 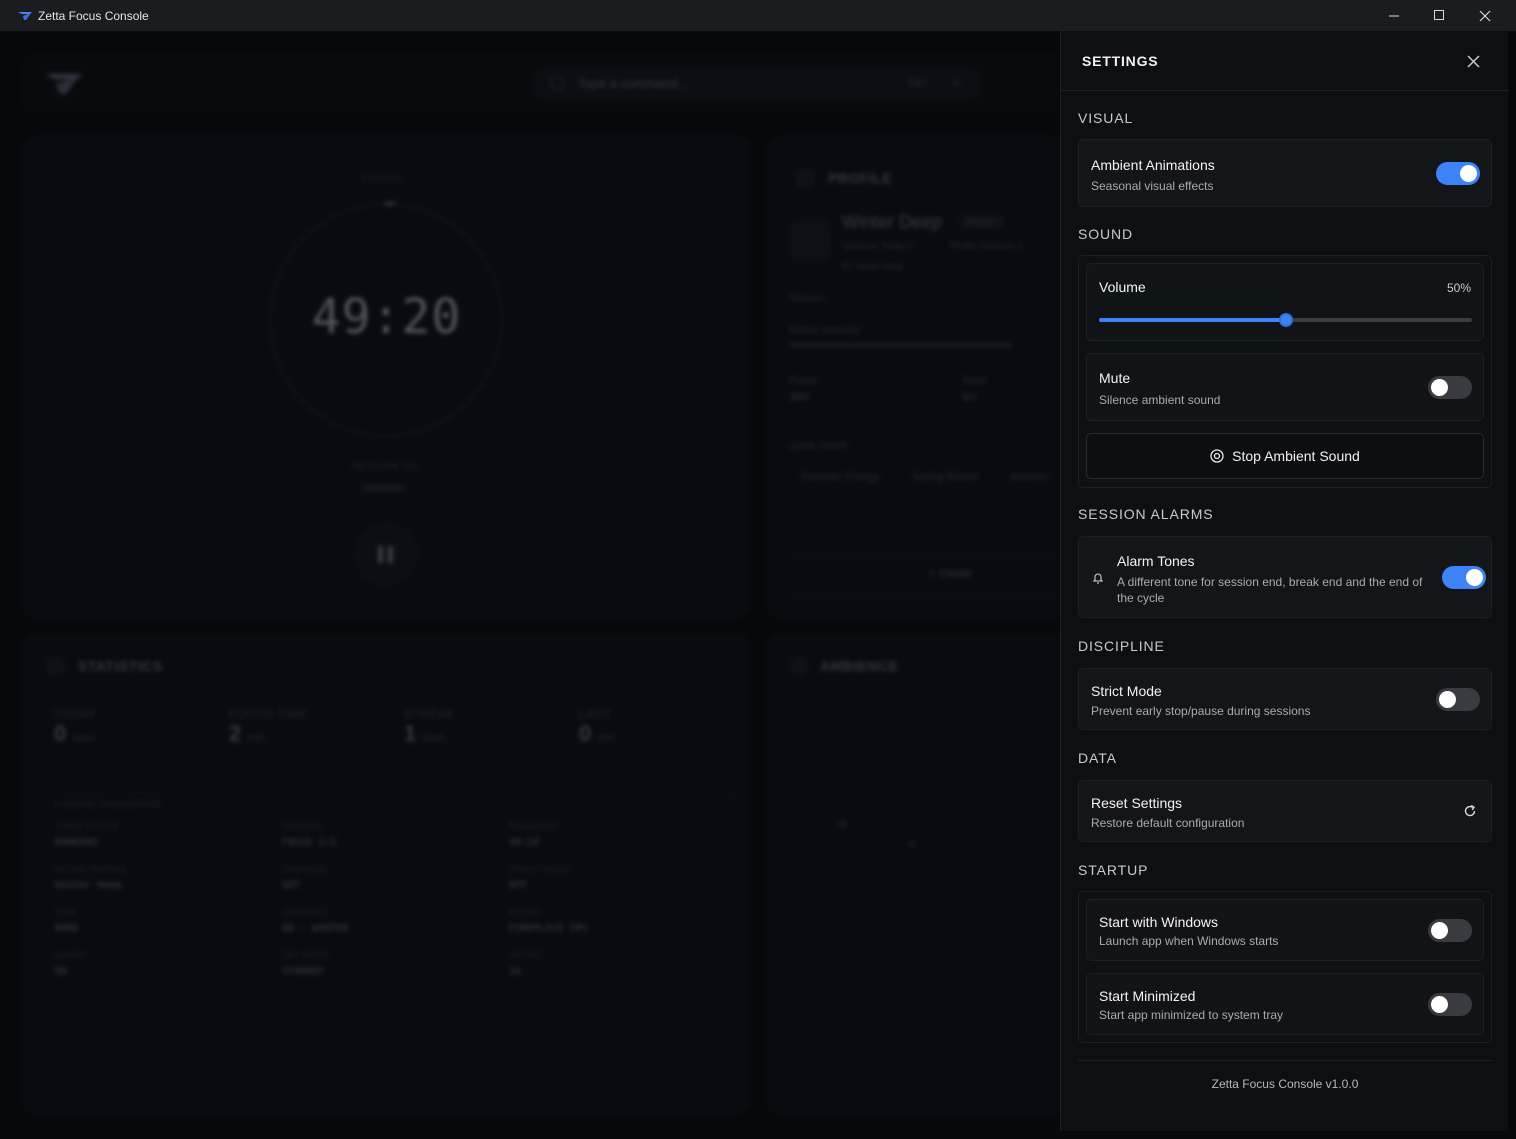 I want to click on minimize-button, so click(x=1394, y=15).